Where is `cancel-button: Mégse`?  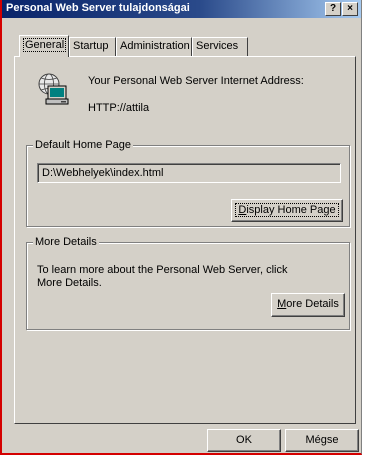 cancel-button: Mégse is located at coordinates (322, 440).